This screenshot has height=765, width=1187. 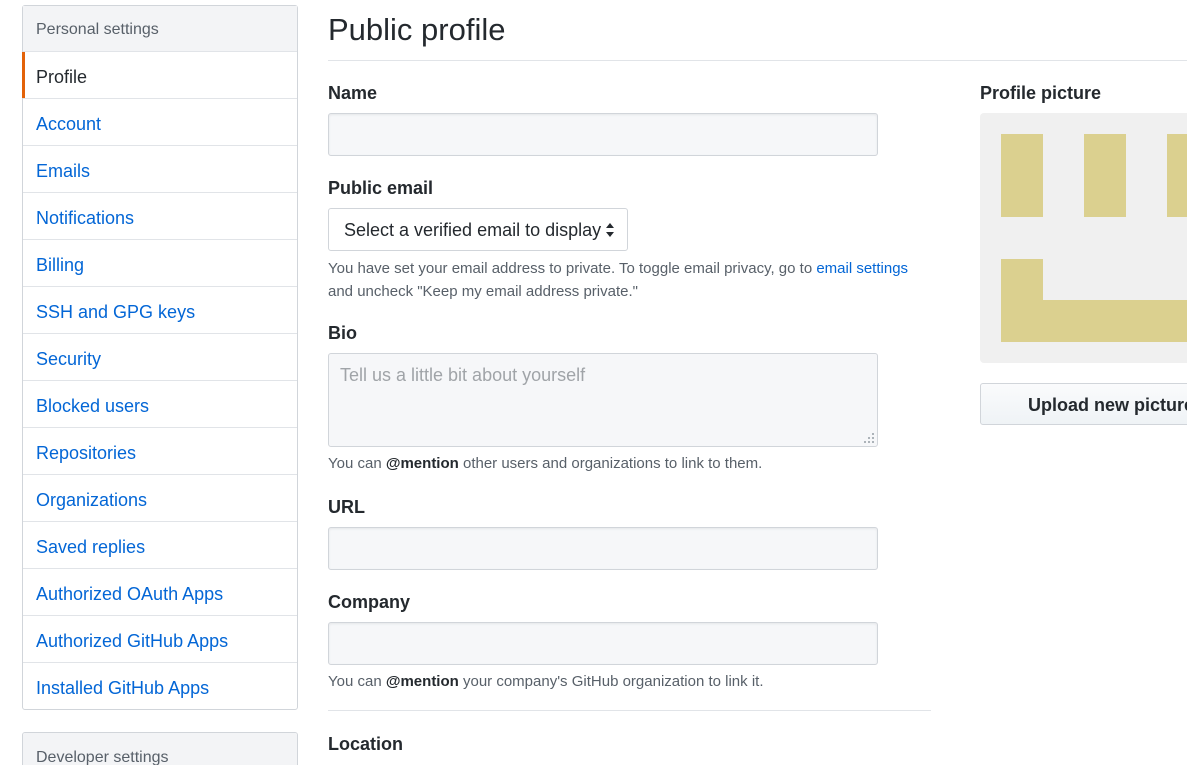 I want to click on location-label: Location, so click(x=365, y=744).